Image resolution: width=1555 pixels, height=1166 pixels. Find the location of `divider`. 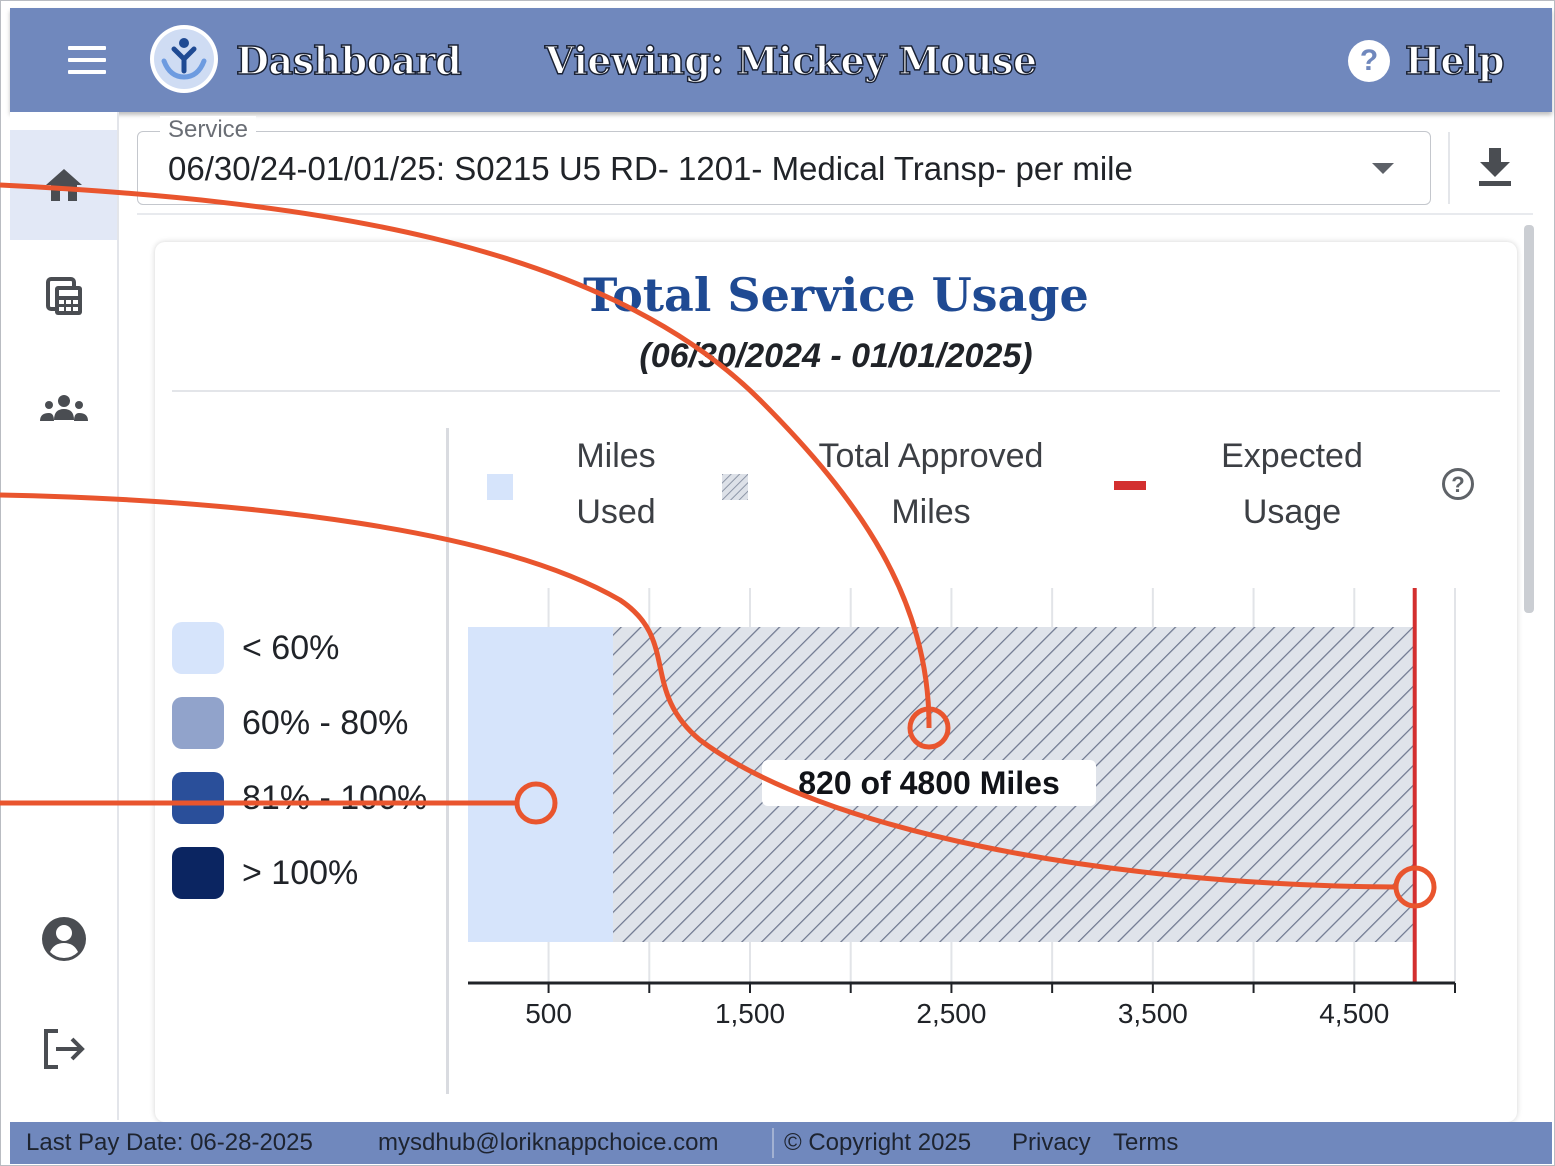

divider is located at coordinates (773, 1143).